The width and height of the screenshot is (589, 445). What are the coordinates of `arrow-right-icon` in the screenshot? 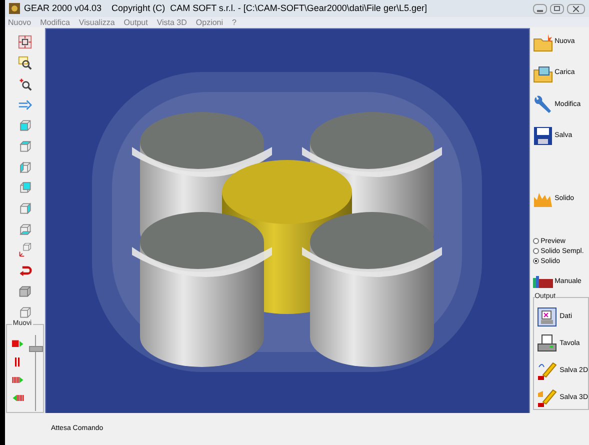 It's located at (25, 105).